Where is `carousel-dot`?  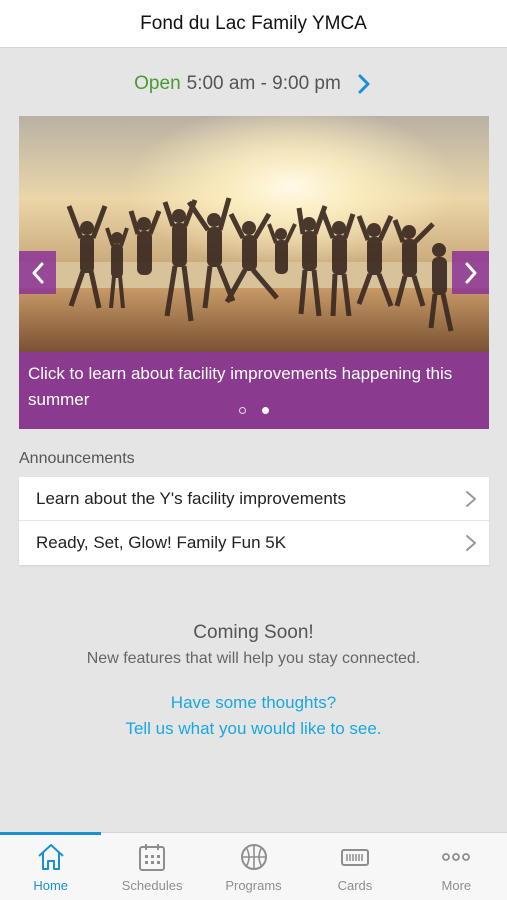
carousel-dot is located at coordinates (242, 410).